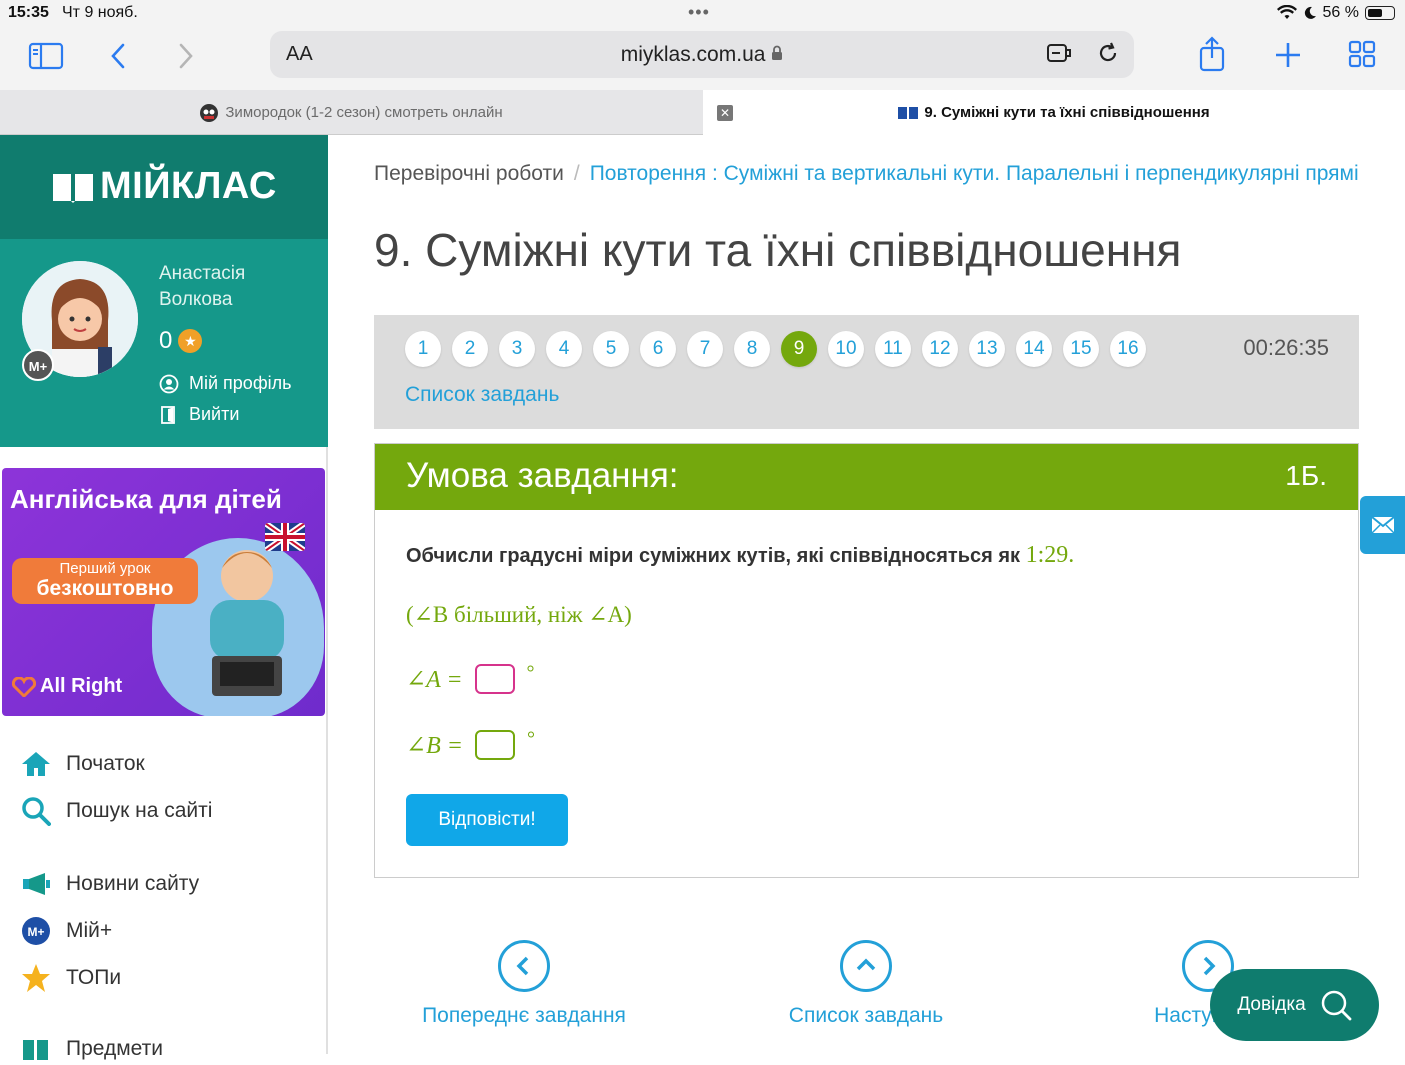  What do you see at coordinates (186, 56) in the screenshot?
I see `forward-icon` at bounding box center [186, 56].